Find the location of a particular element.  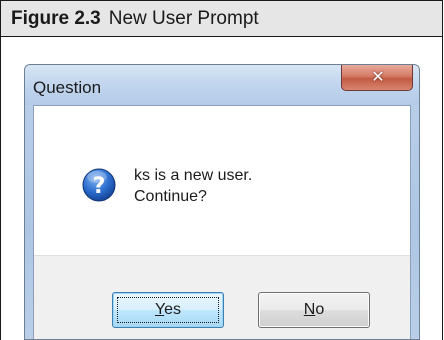

figure-caption-text: Figure 2.3 New User Prompt is located at coordinates (135, 19).